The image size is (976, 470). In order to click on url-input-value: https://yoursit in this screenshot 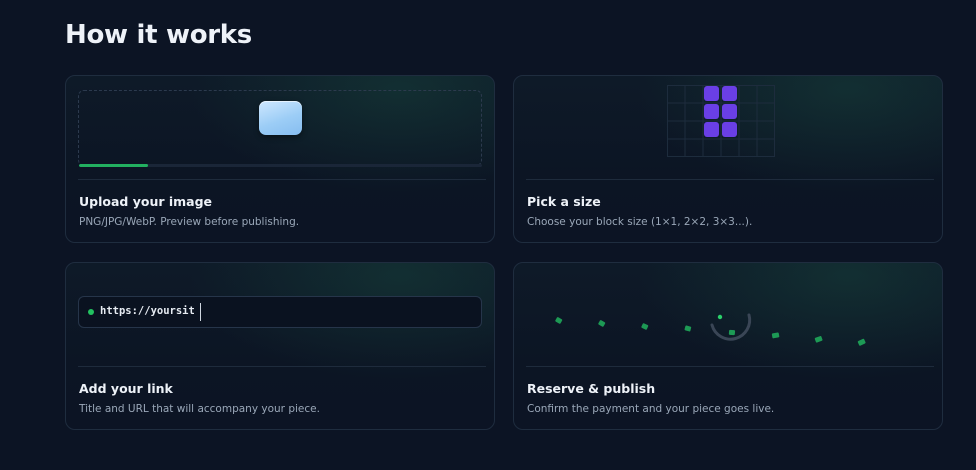, I will do `click(147, 311)`.